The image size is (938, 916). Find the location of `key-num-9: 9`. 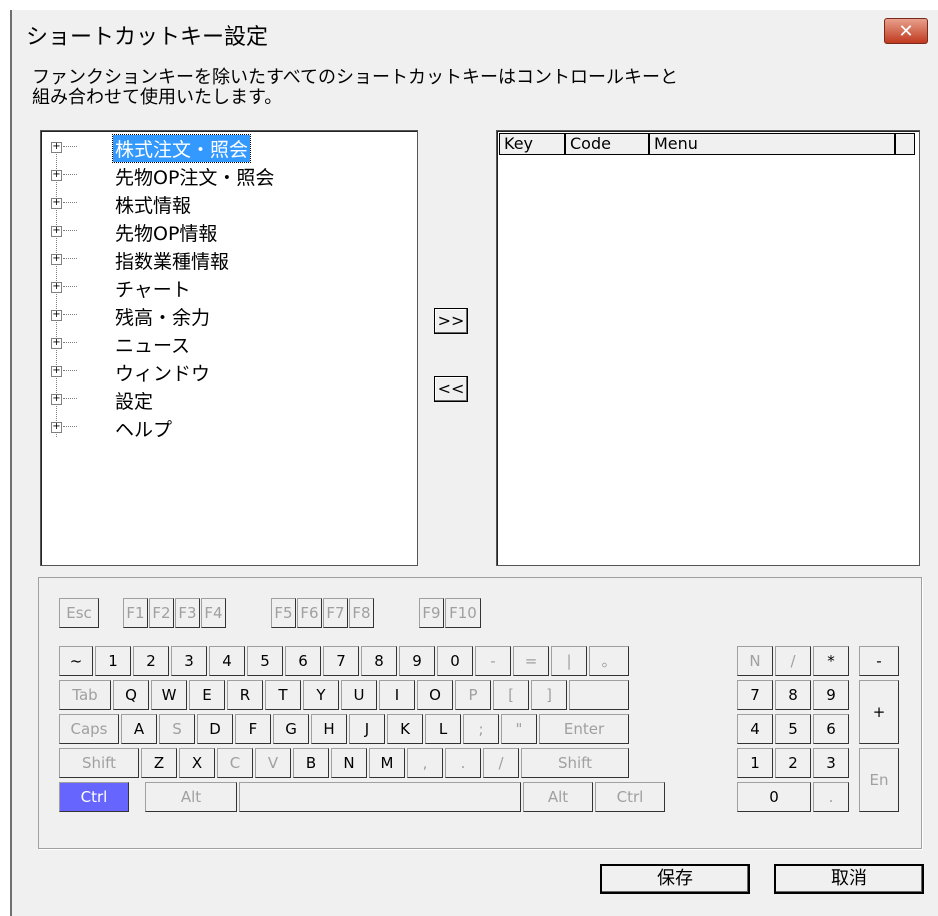

key-num-9: 9 is located at coordinates (831, 695).